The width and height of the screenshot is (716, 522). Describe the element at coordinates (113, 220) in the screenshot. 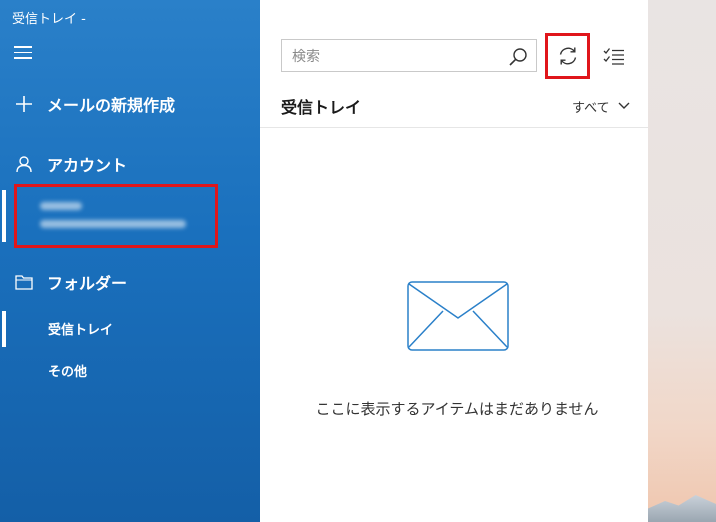

I see `account-details-redacted` at that location.